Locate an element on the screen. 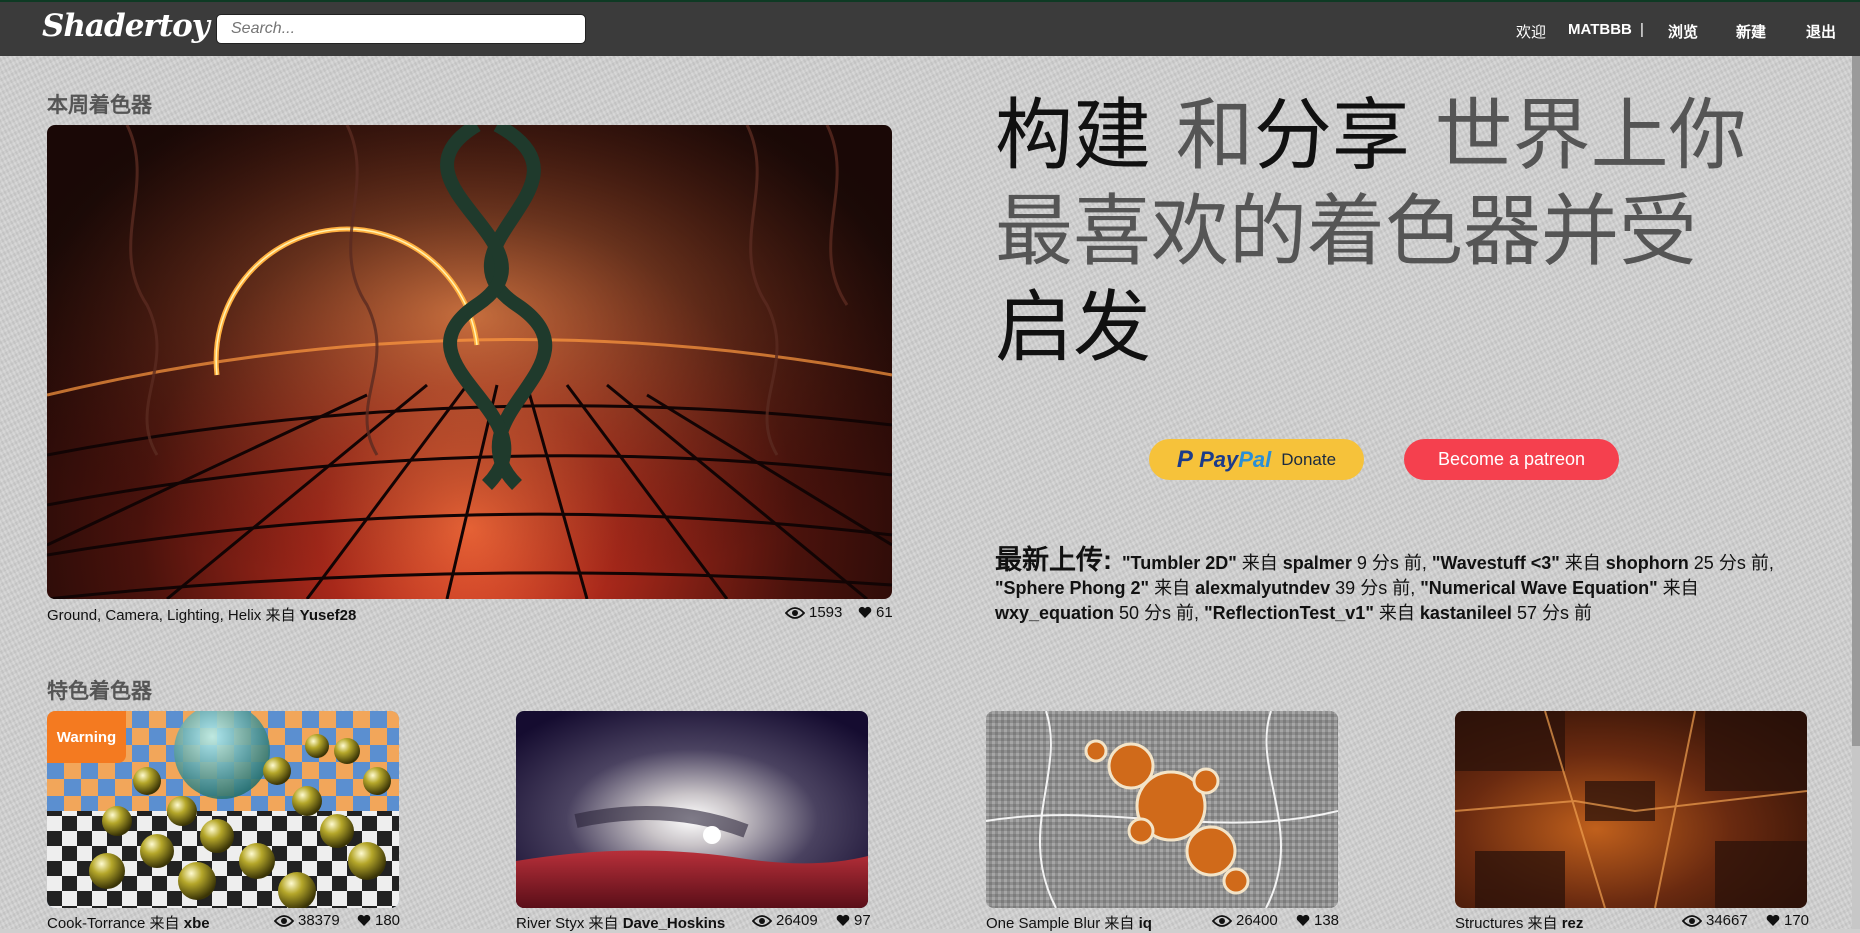  featured-likes: 97 is located at coordinates (853, 920).